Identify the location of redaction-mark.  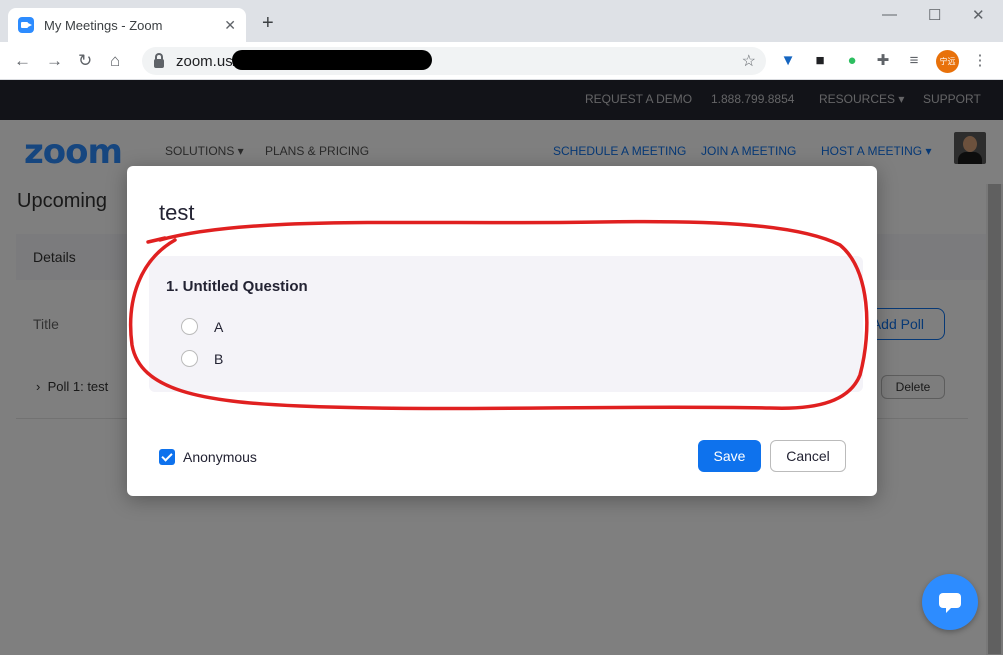
(332, 60).